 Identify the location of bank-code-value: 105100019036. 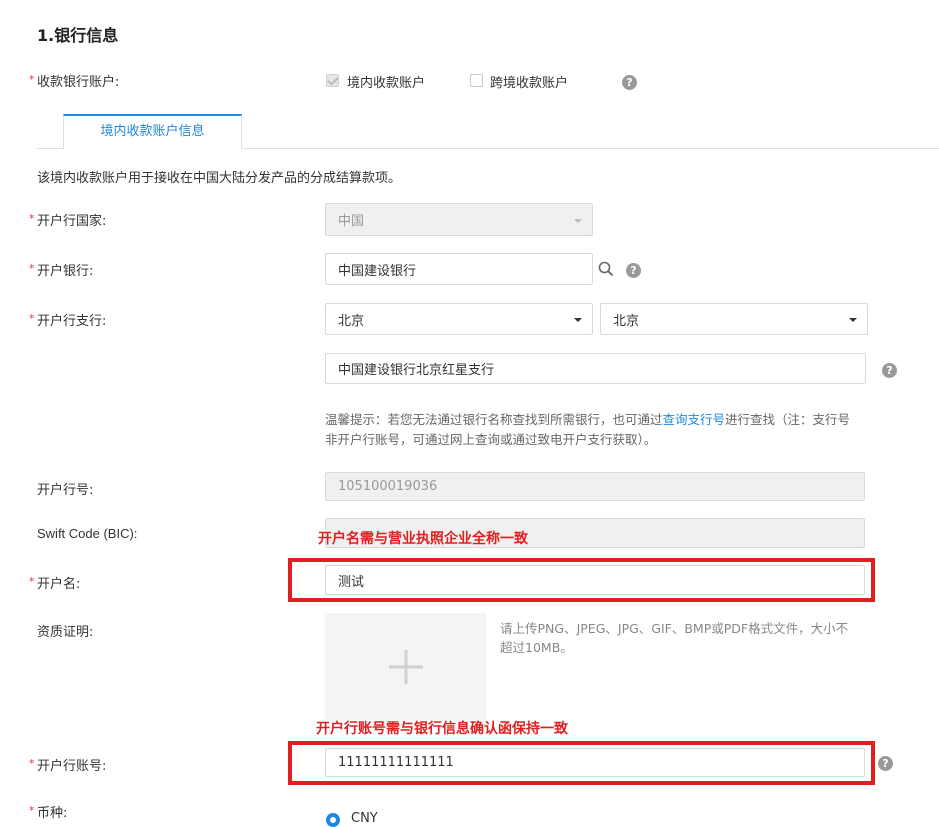
(388, 486).